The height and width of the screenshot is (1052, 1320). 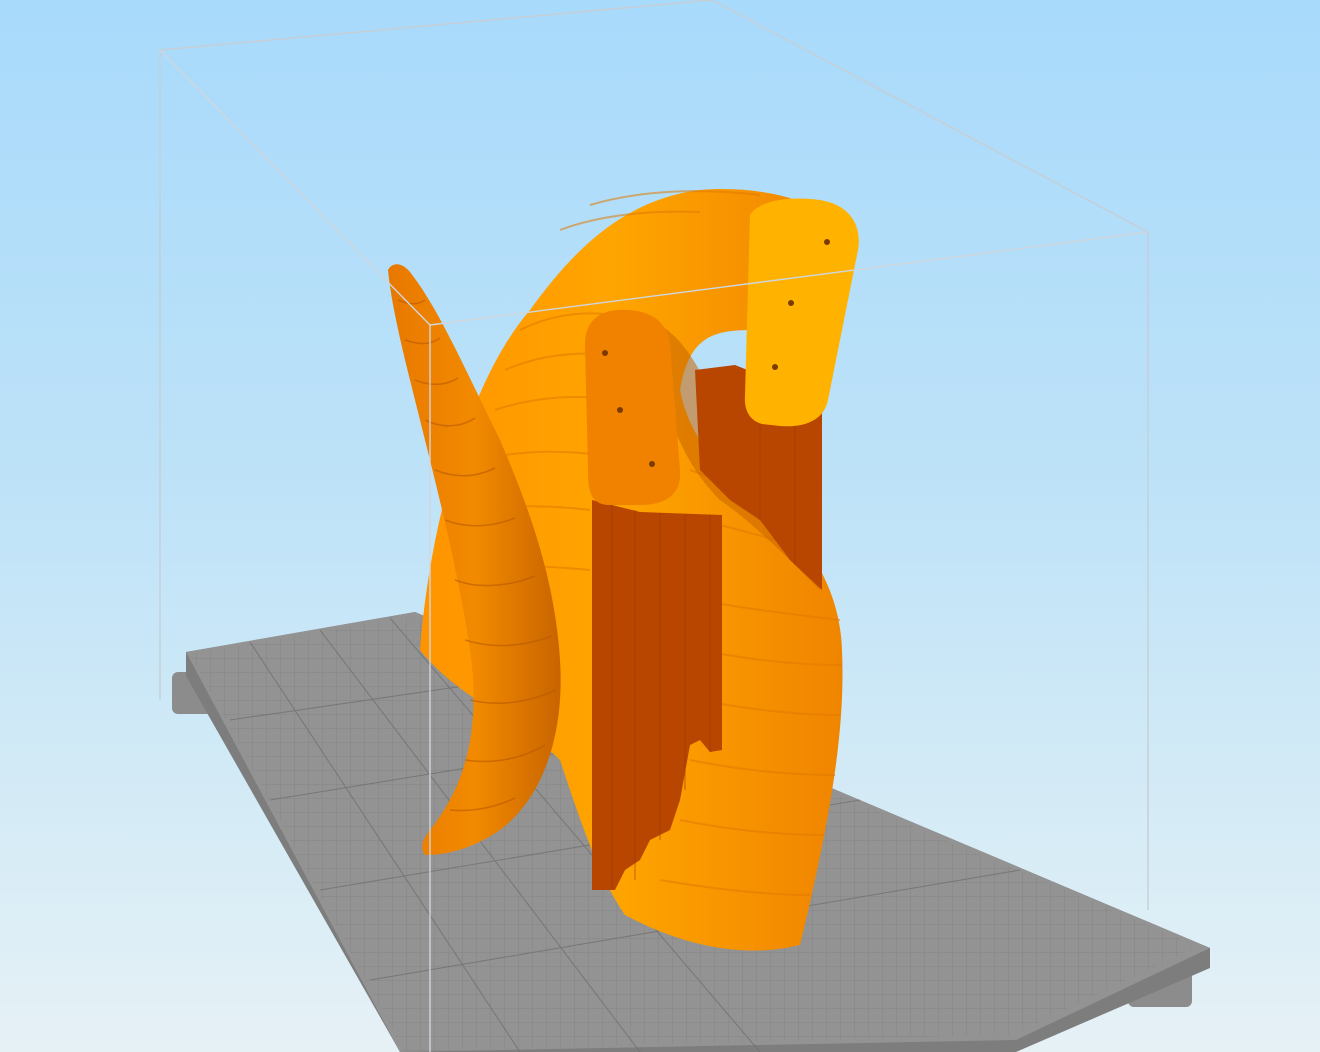 I want to click on mount-plate-front, so click(x=633, y=407).